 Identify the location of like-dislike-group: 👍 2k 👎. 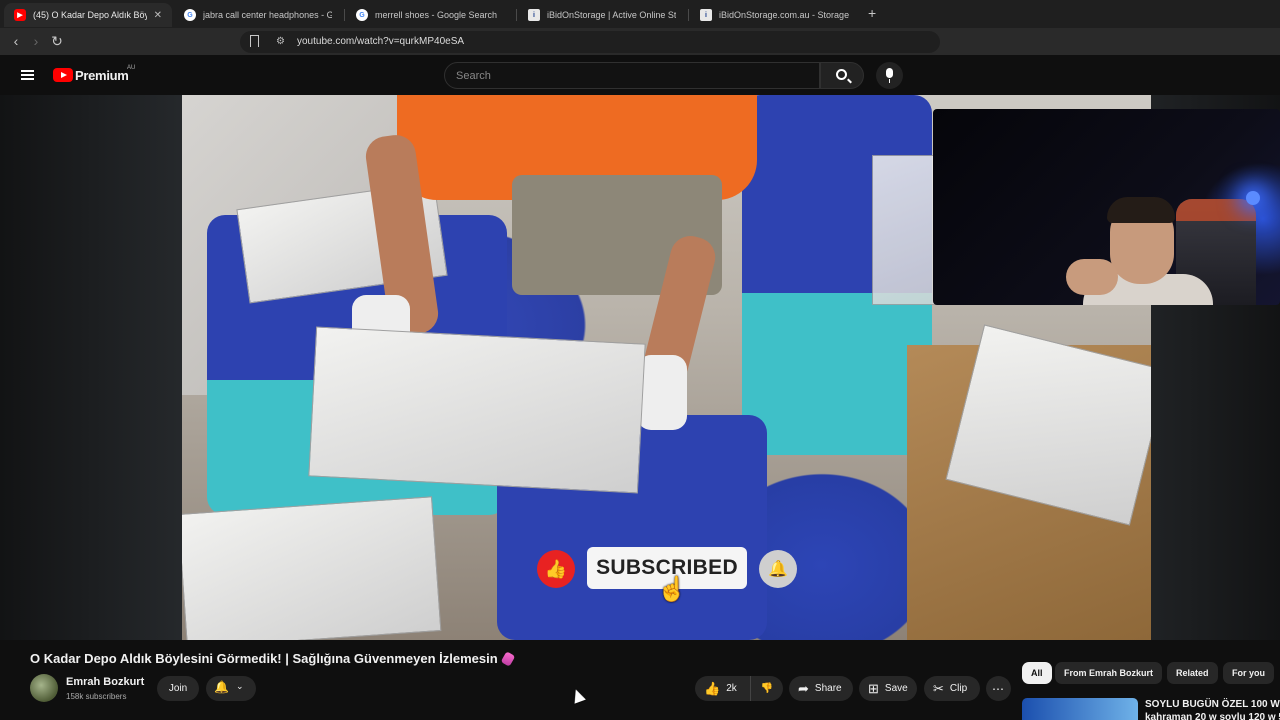
(739, 688).